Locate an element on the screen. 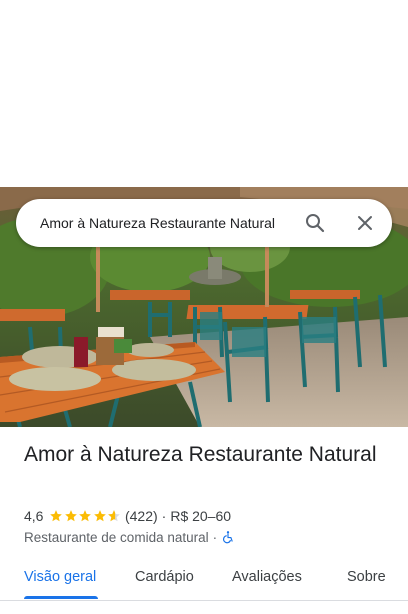 This screenshot has width=408, height=614. wheelchair-icon is located at coordinates (228, 537).